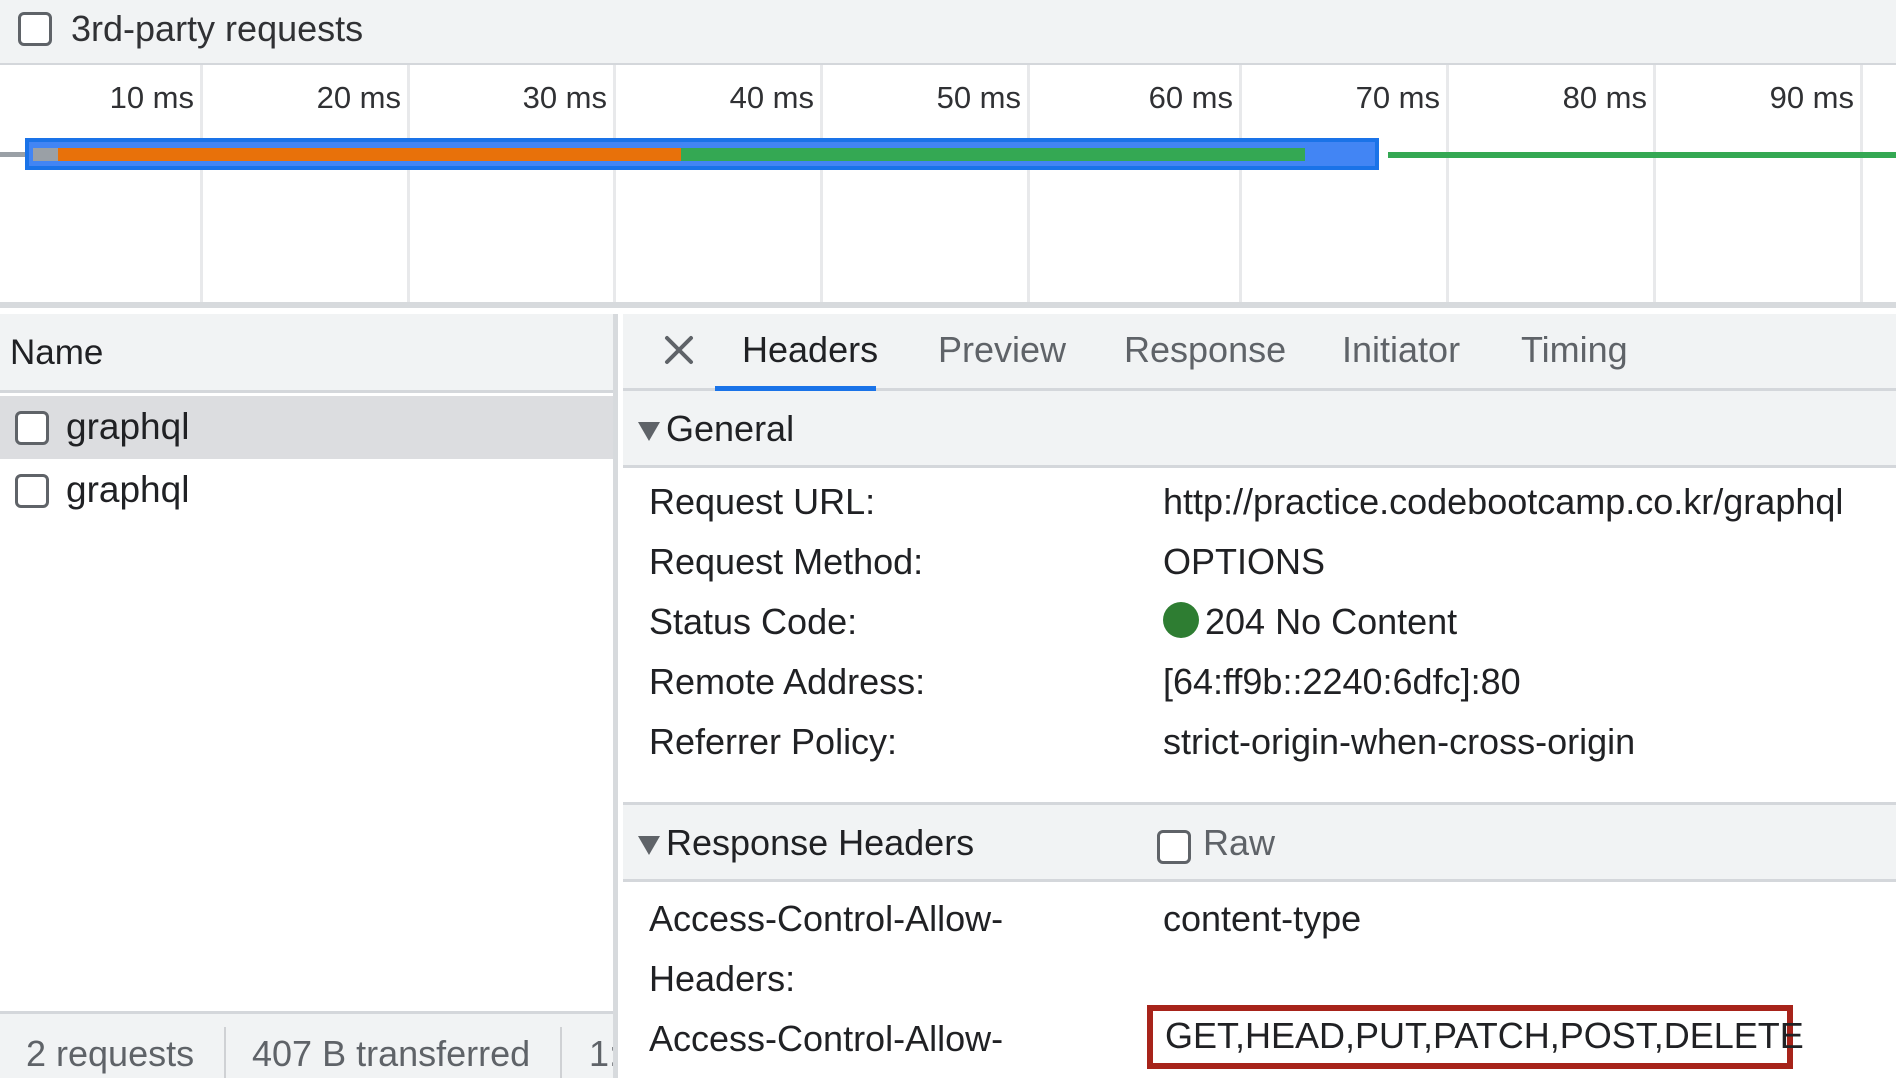 Image resolution: width=1896 pixels, height=1078 pixels. What do you see at coordinates (786, 561) in the screenshot?
I see `request-method-label: Request Method:` at bounding box center [786, 561].